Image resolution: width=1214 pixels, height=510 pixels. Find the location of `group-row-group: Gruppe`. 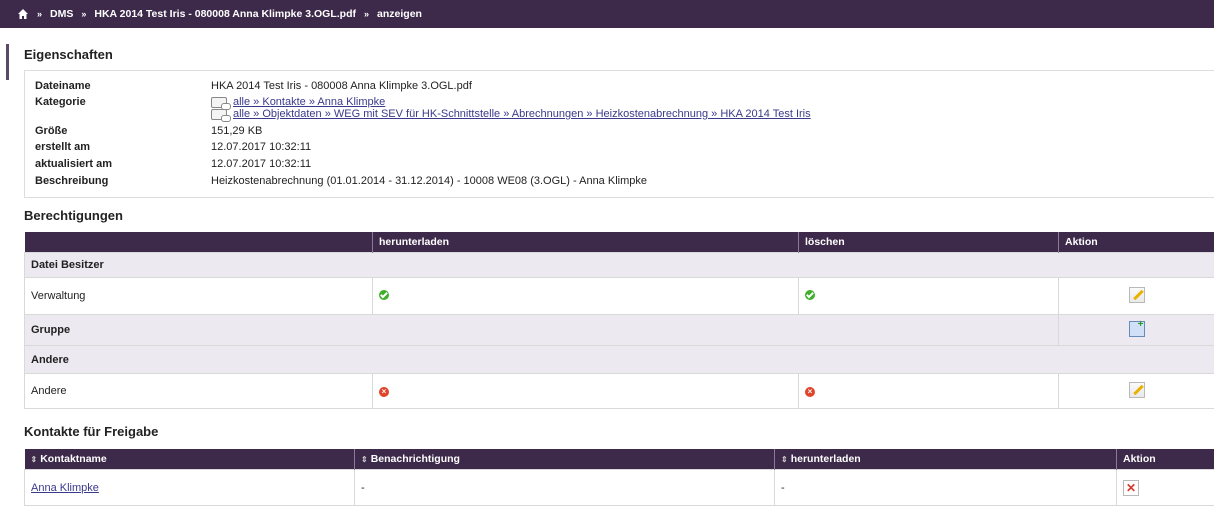

group-row-group: Gruppe is located at coordinates (619, 330).